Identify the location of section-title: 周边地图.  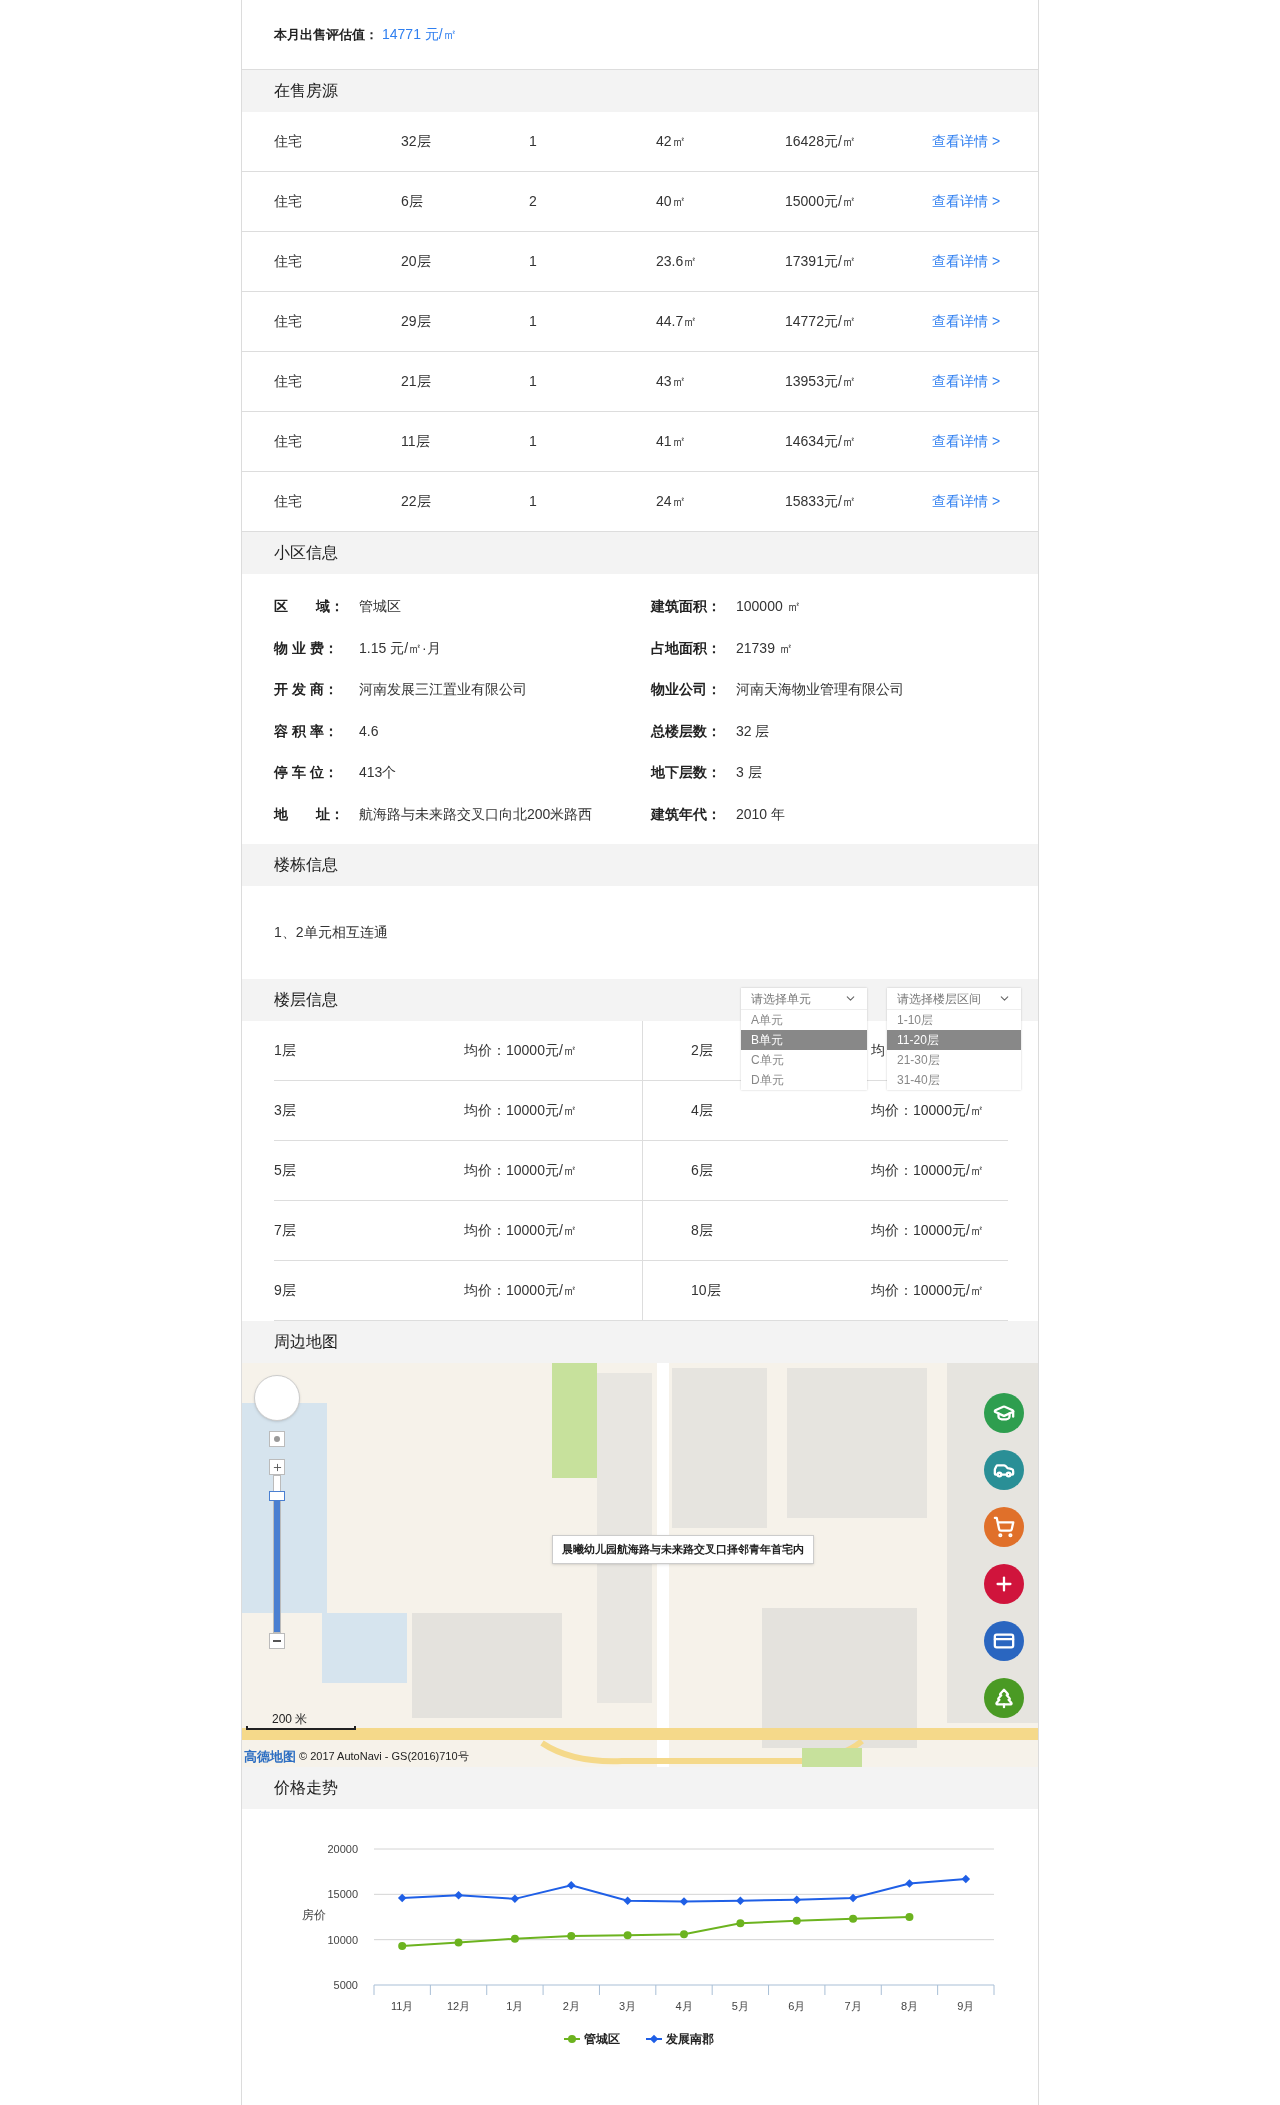
(306, 1342).